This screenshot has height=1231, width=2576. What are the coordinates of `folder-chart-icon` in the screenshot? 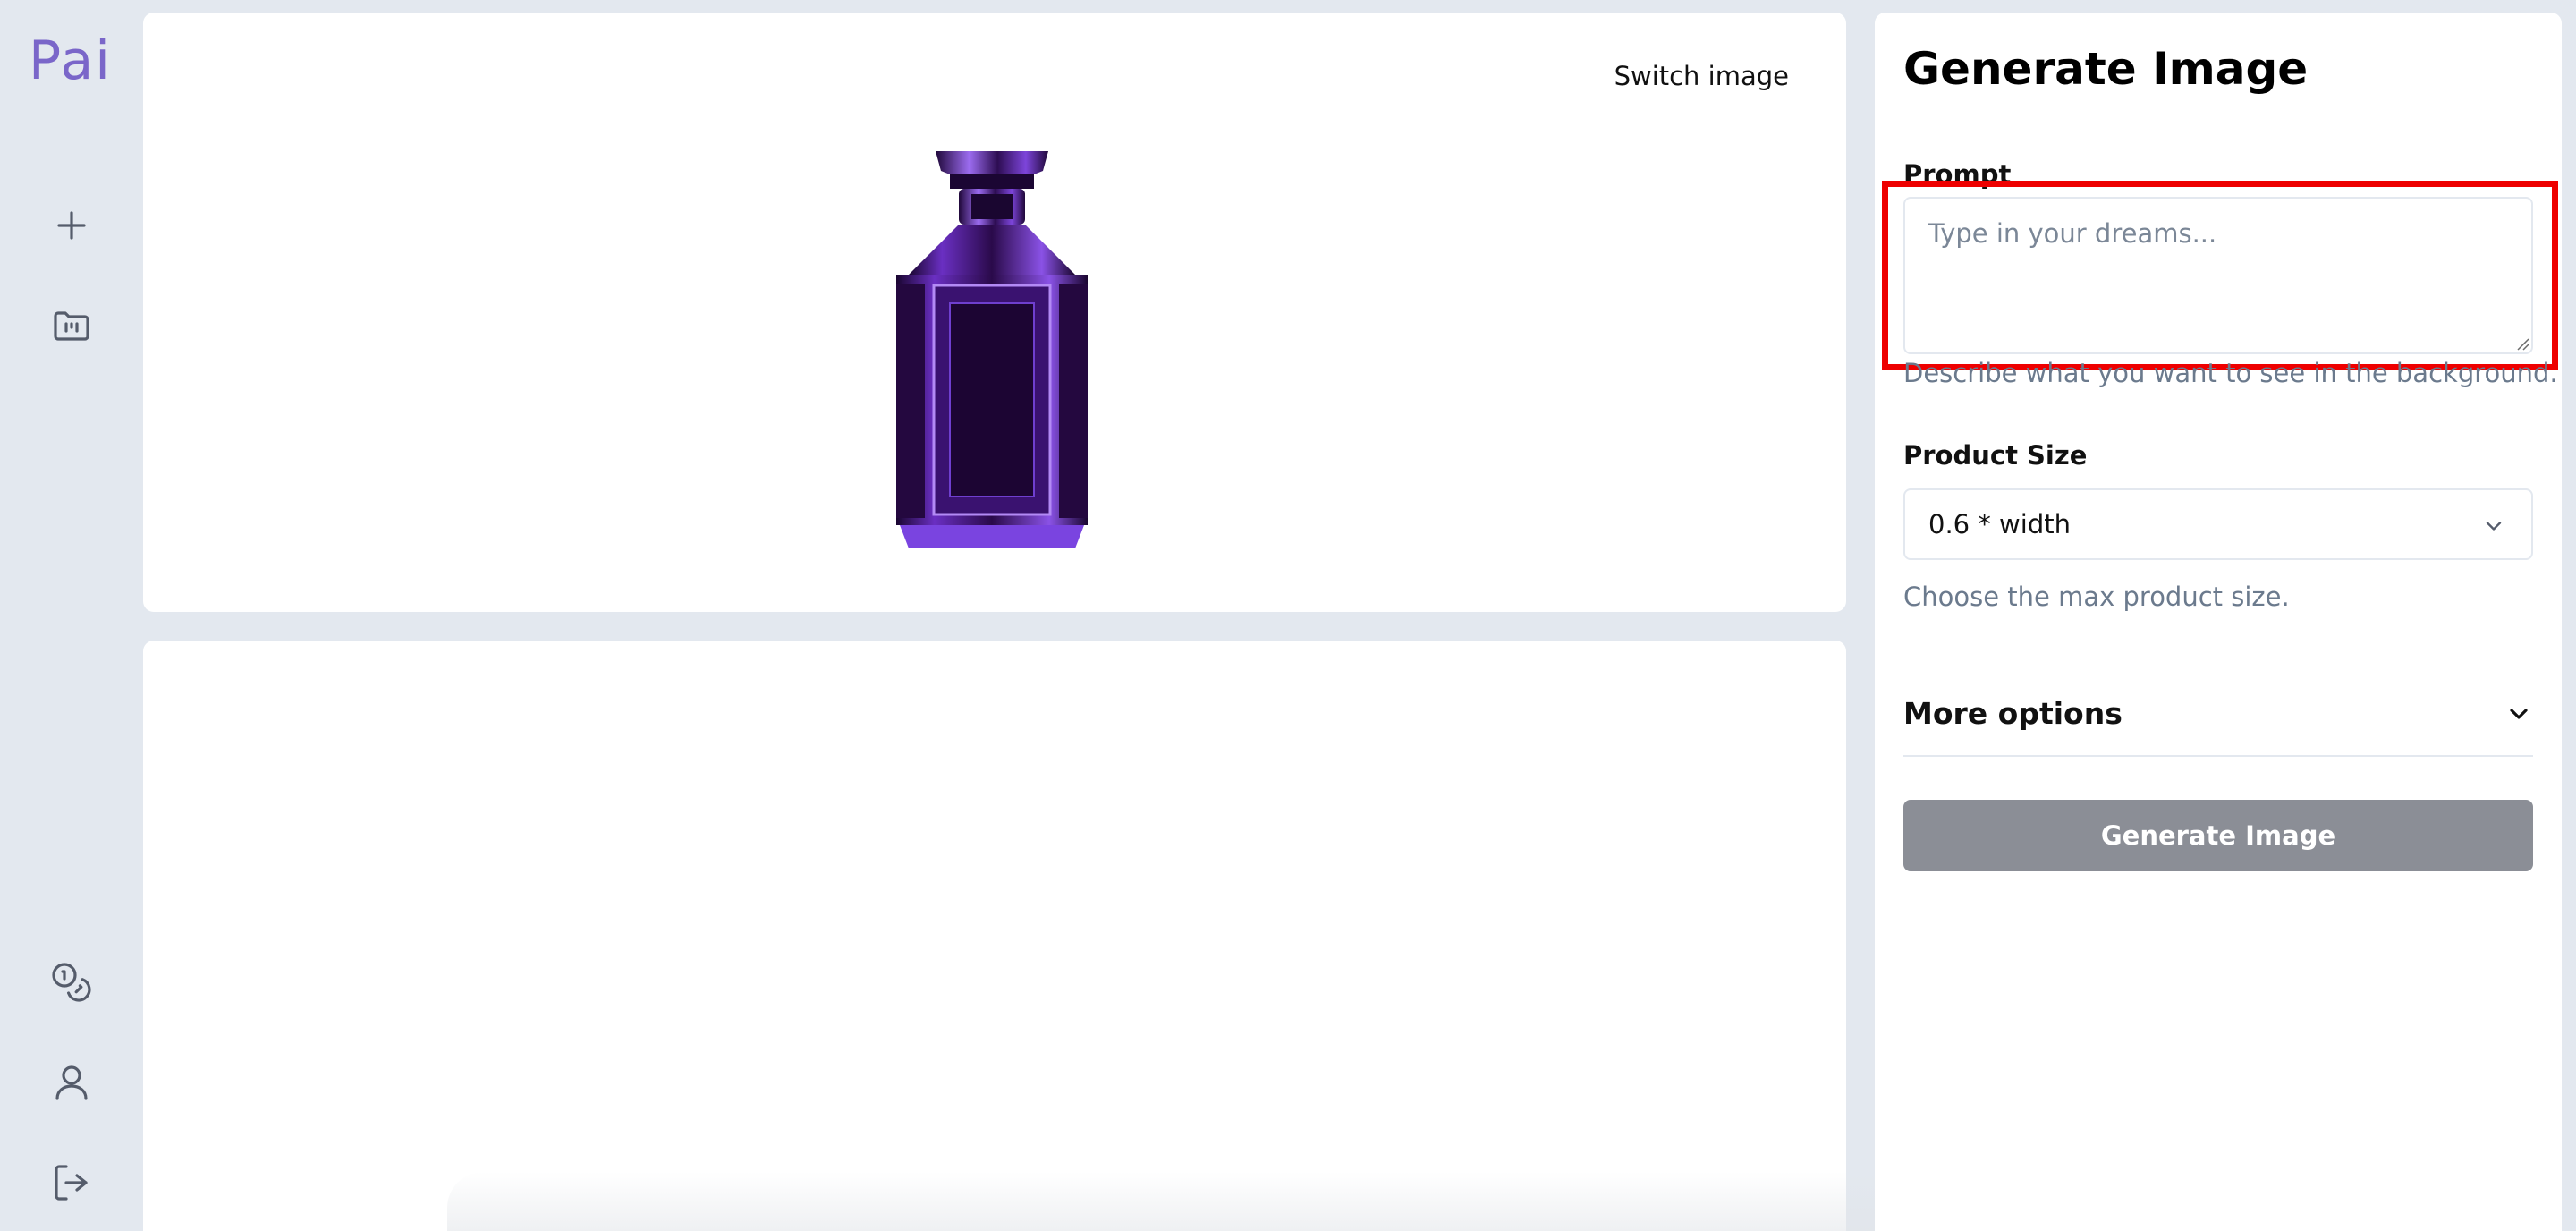 It's located at (71, 326).